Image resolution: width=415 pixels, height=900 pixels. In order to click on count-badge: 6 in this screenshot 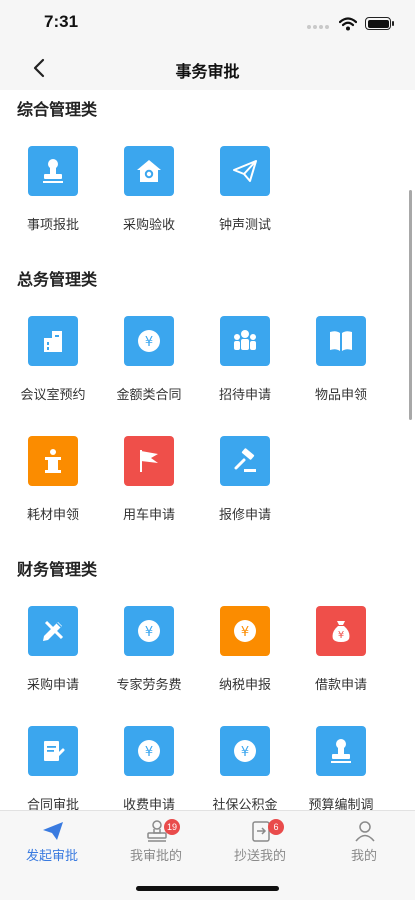, I will do `click(276, 827)`.